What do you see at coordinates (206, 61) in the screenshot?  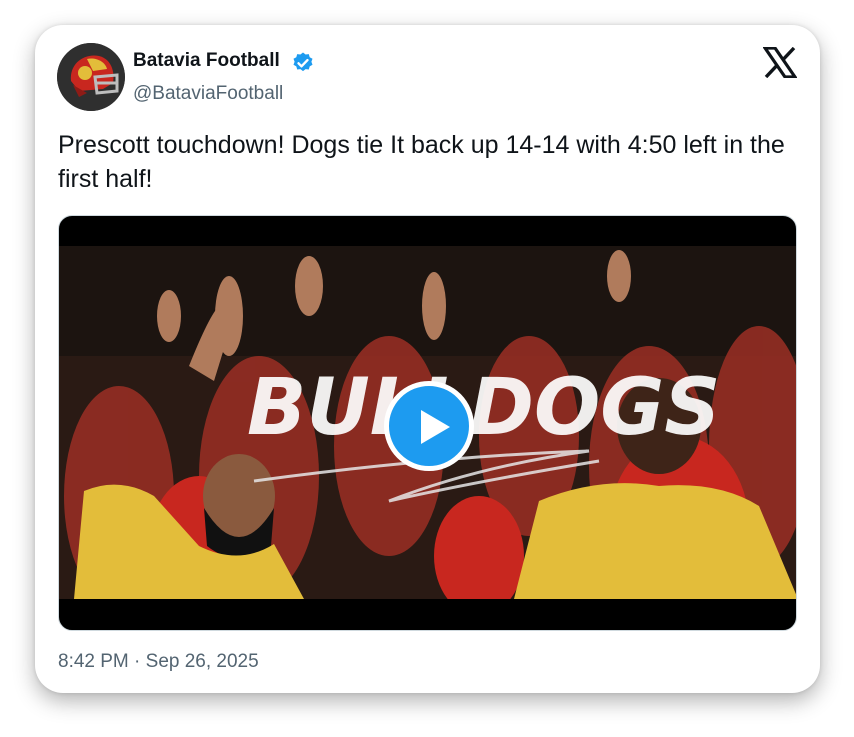 I see `author-name: Batavia Football` at bounding box center [206, 61].